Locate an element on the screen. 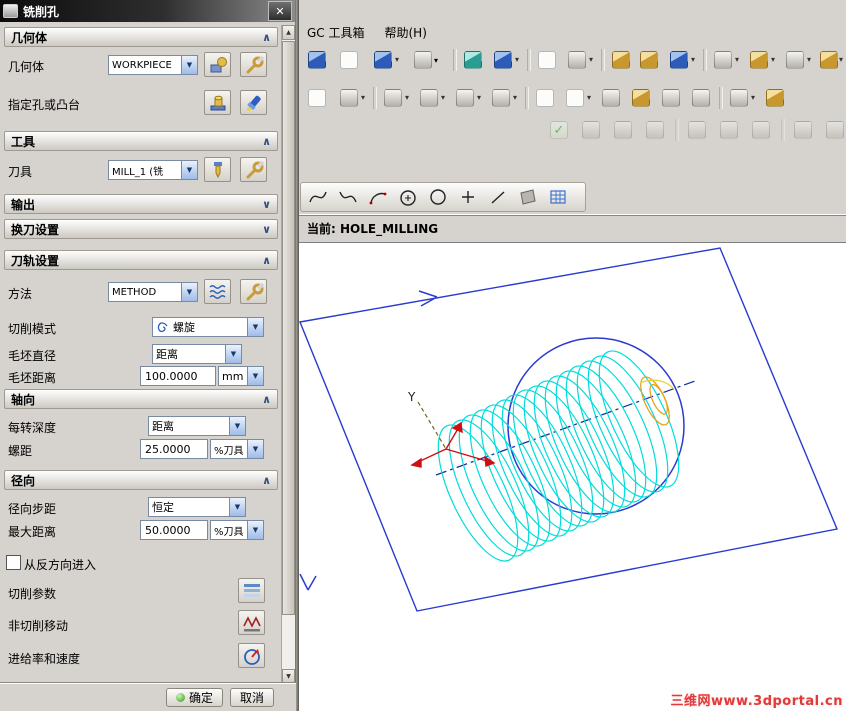 The width and height of the screenshot is (846, 711). document-icon is located at coordinates (761, 130).